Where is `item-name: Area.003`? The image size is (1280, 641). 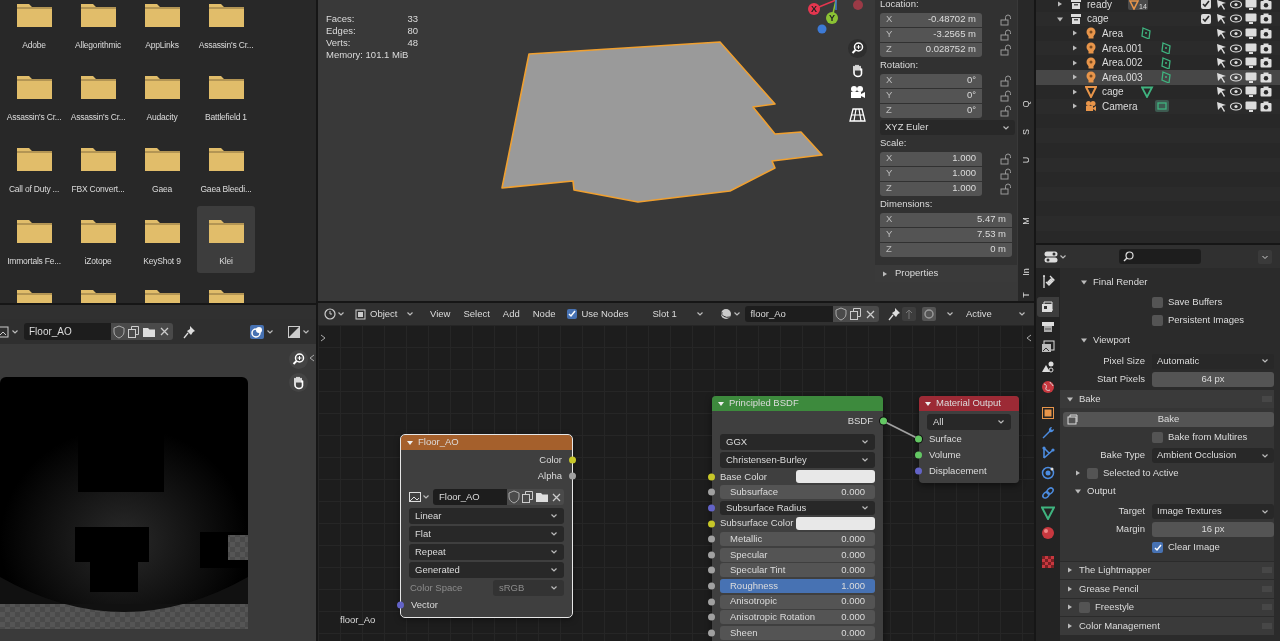 item-name: Area.003 is located at coordinates (1122, 77).